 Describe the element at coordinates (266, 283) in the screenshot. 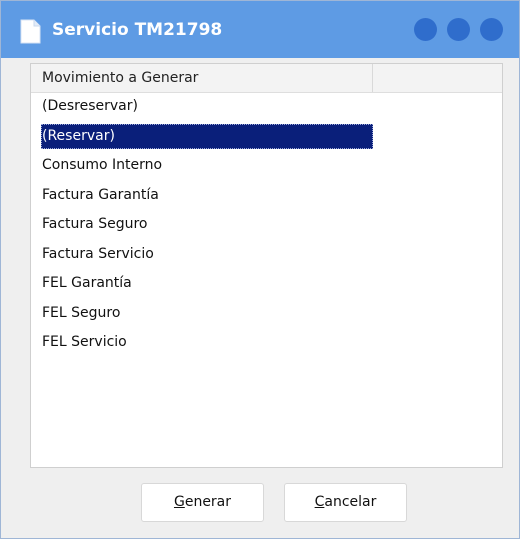

I see `list-item: FEL Garantía` at that location.